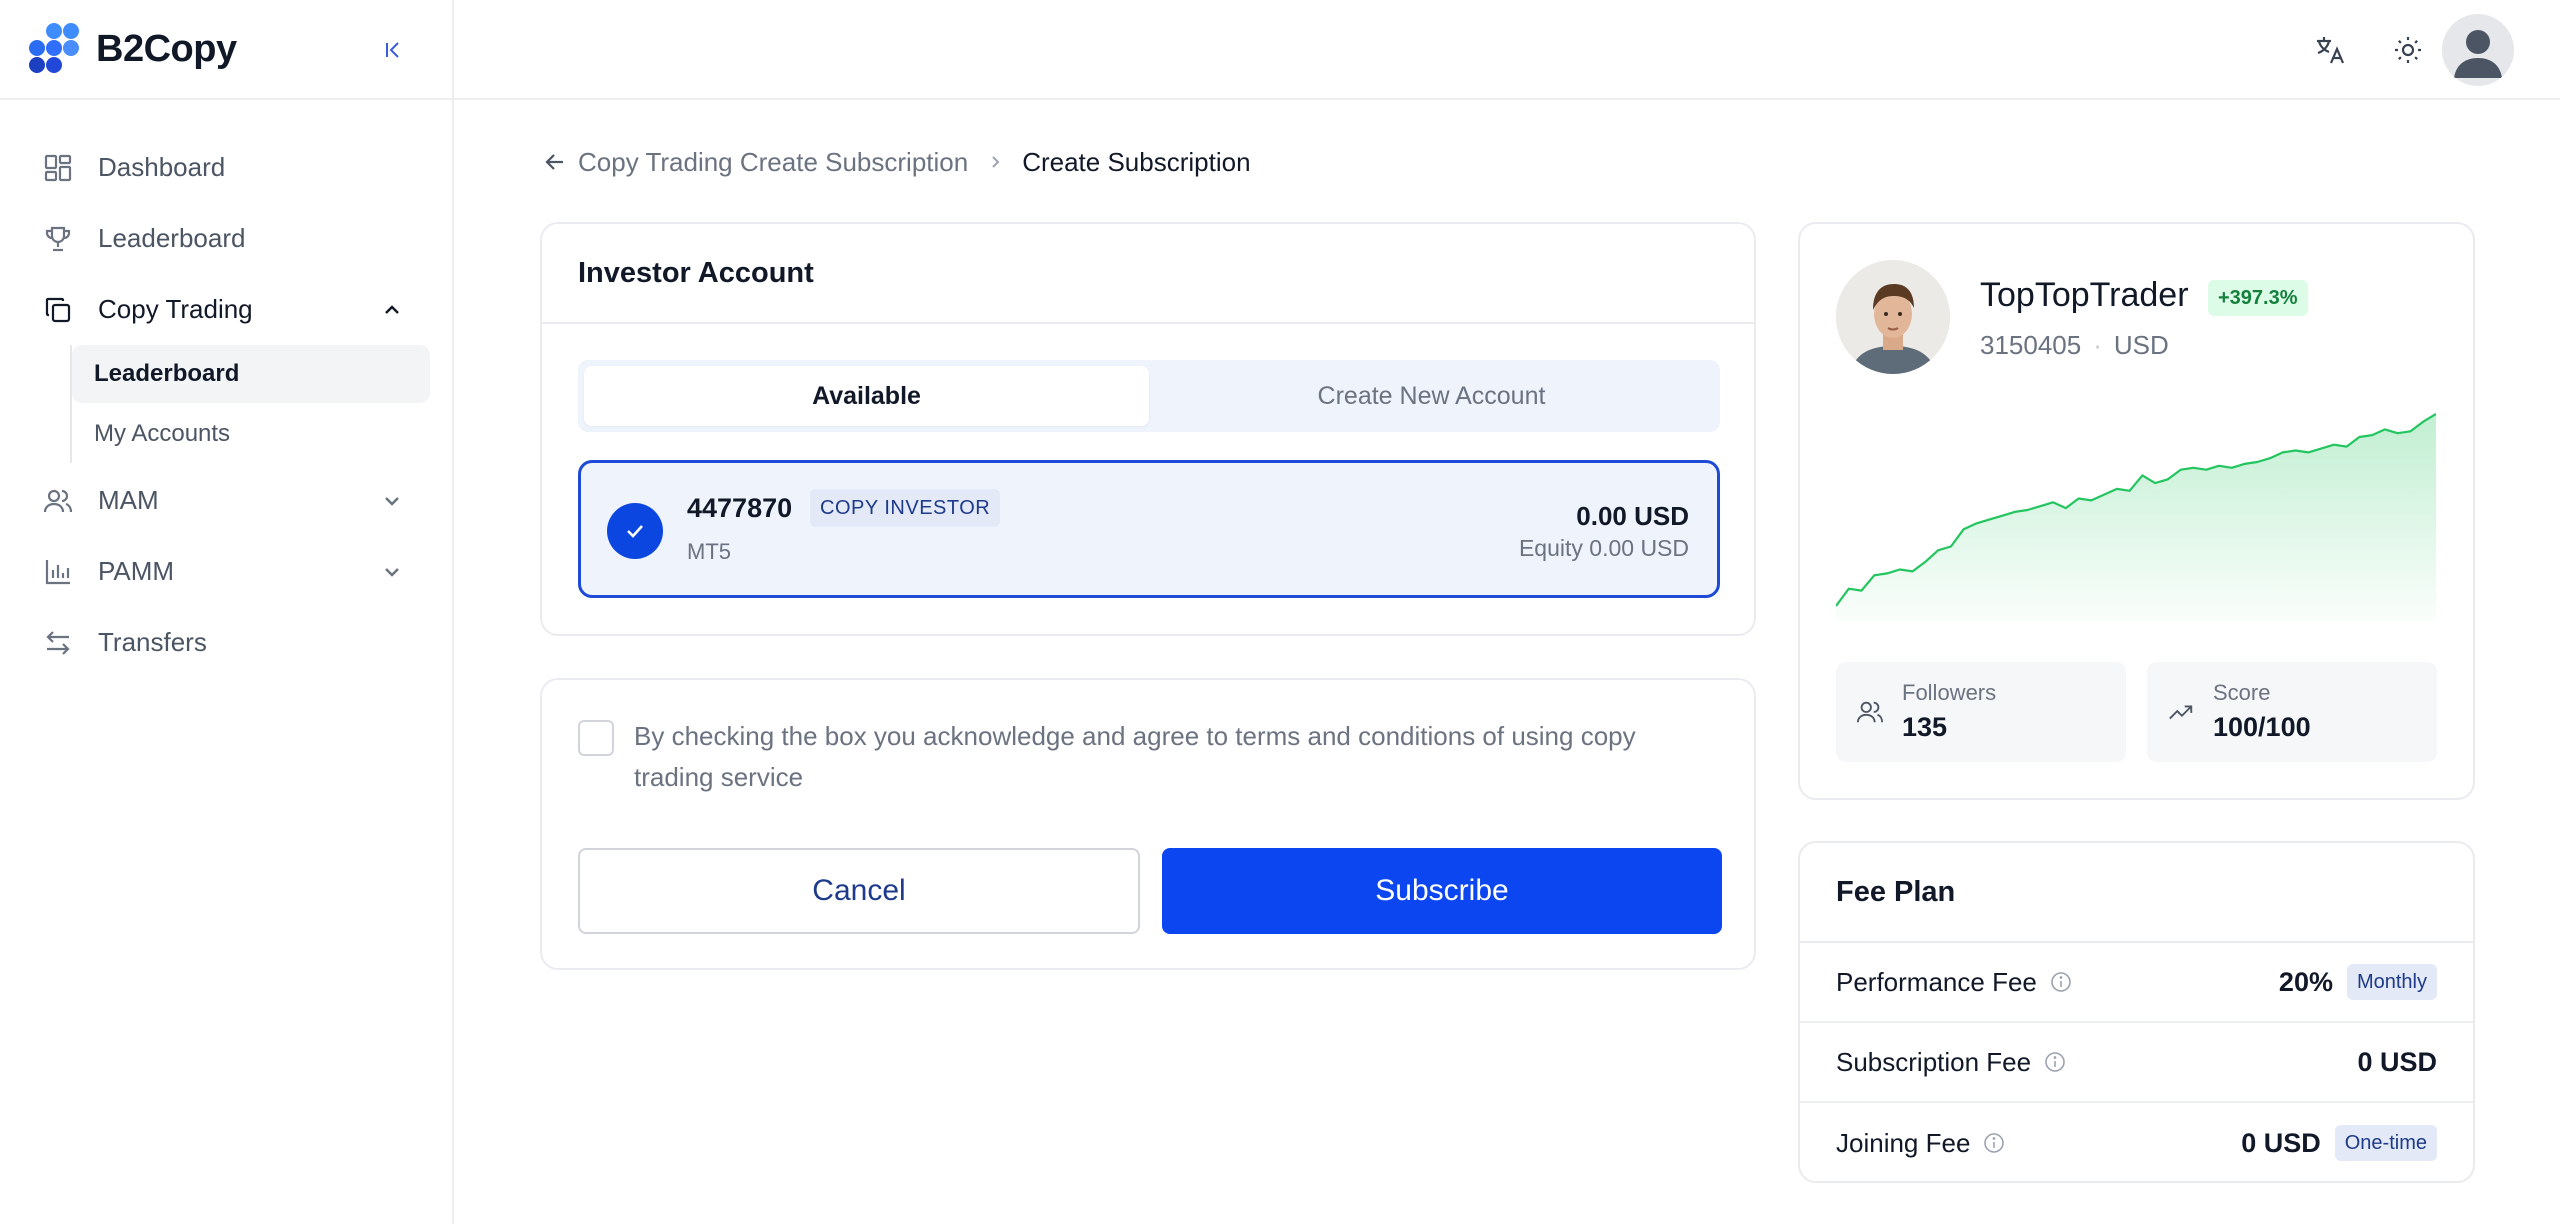  I want to click on fee-value-group: 0 USD One-time, so click(2339, 1143).